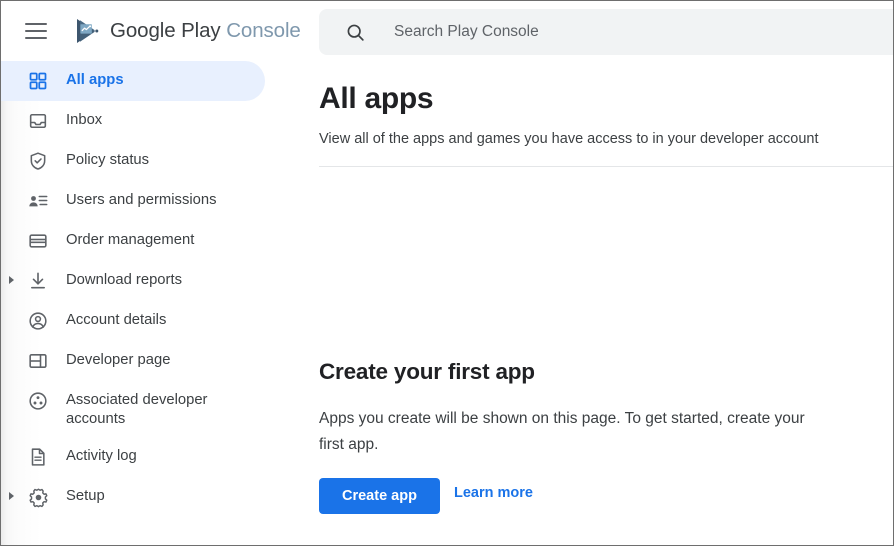 The height and width of the screenshot is (546, 894). I want to click on page-title: All apps, so click(376, 98).